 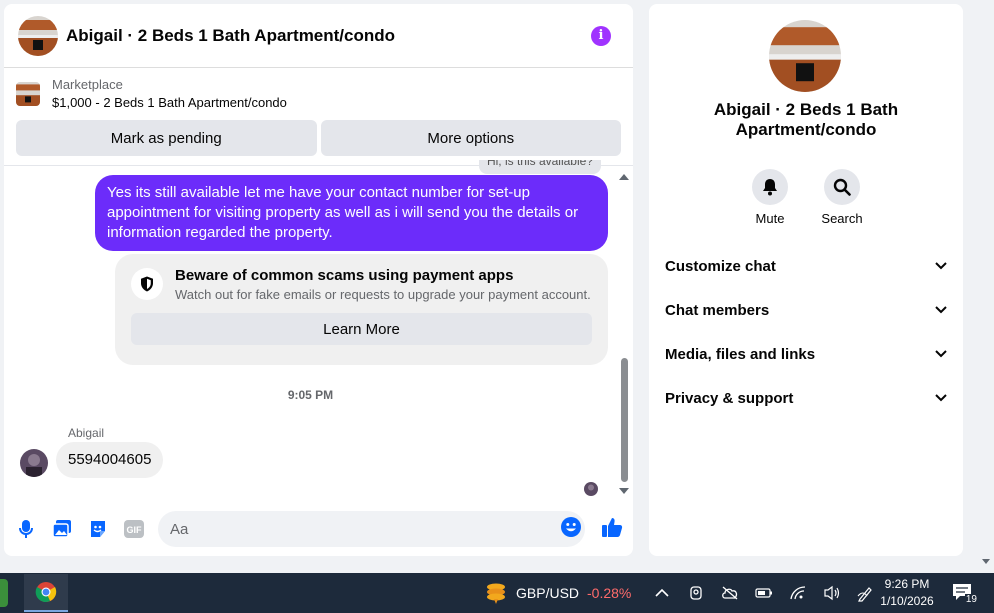 I want to click on listing-title: $1,000 - 2 Beds 1 Bath Apartment/condo, so click(x=169, y=103).